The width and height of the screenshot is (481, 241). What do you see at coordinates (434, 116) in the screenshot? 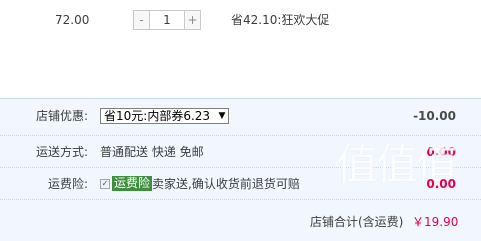
I see `shop-discount-amount: -10.00` at bounding box center [434, 116].